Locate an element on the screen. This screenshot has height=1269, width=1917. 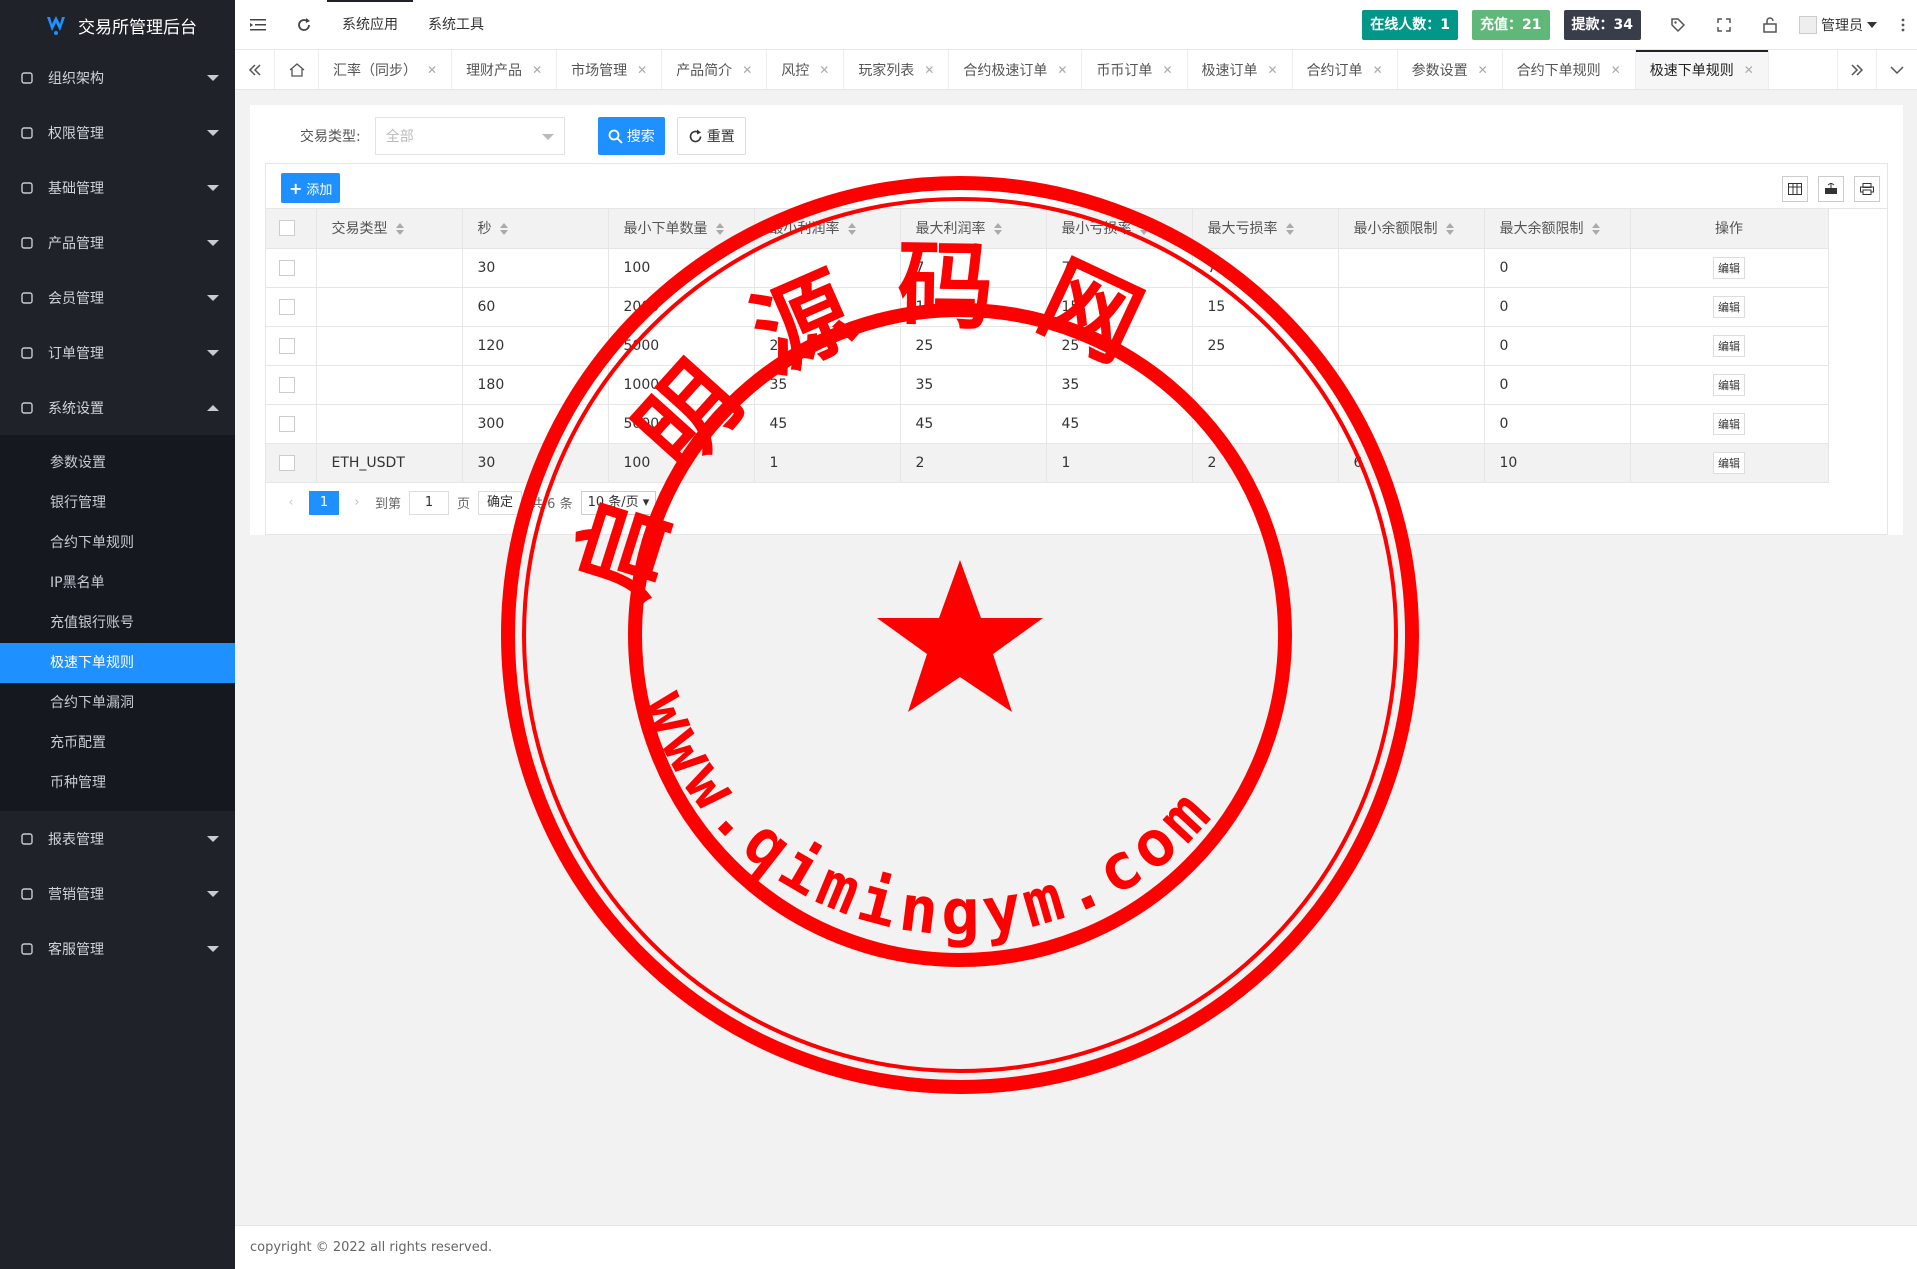
current-page: 1 is located at coordinates (324, 502).